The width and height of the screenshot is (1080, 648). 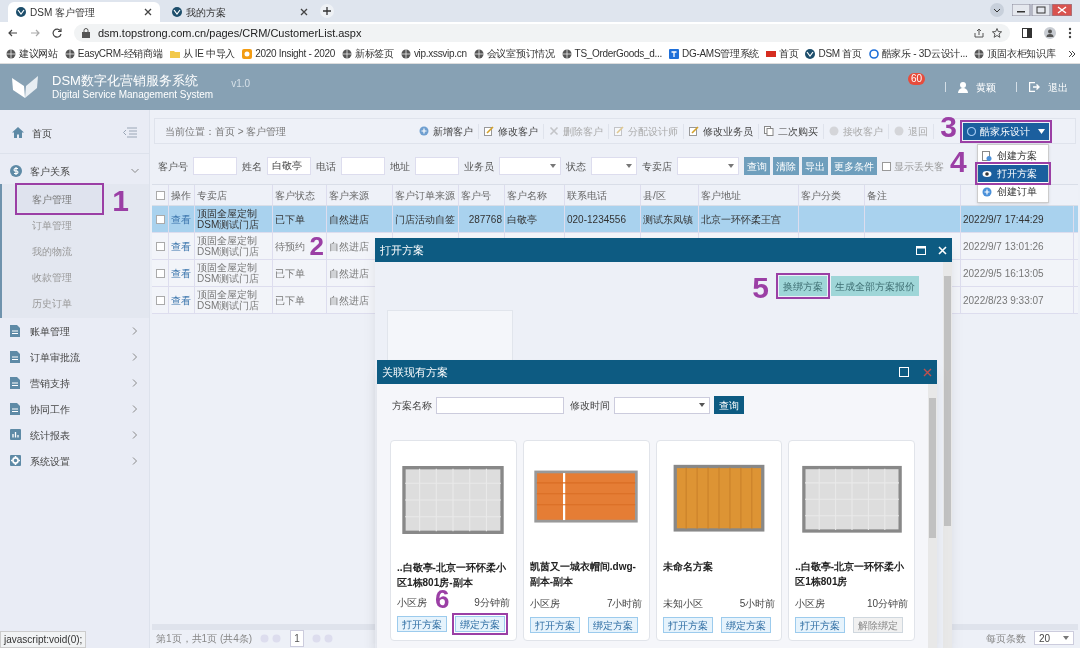 I want to click on share-icon, so click(x=979, y=33).